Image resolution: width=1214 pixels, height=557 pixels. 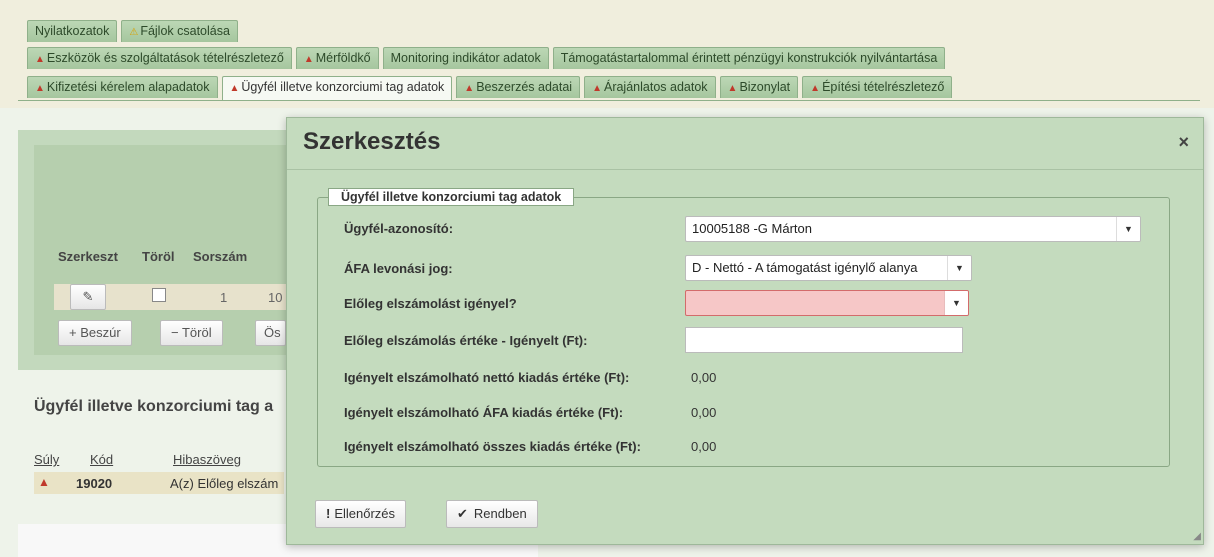 I want to click on ok-button-label: Rendben, so click(x=500, y=513).